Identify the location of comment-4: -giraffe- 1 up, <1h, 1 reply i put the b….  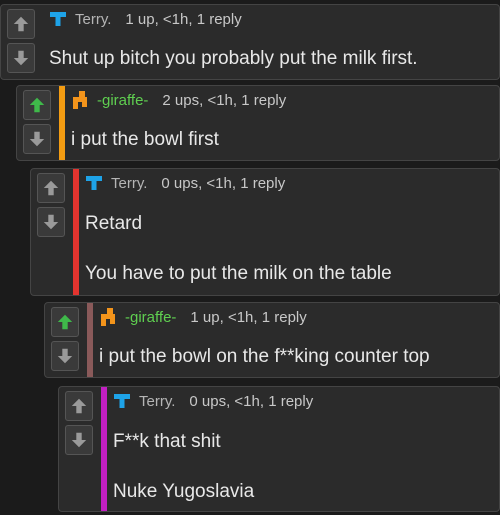
(272, 340).